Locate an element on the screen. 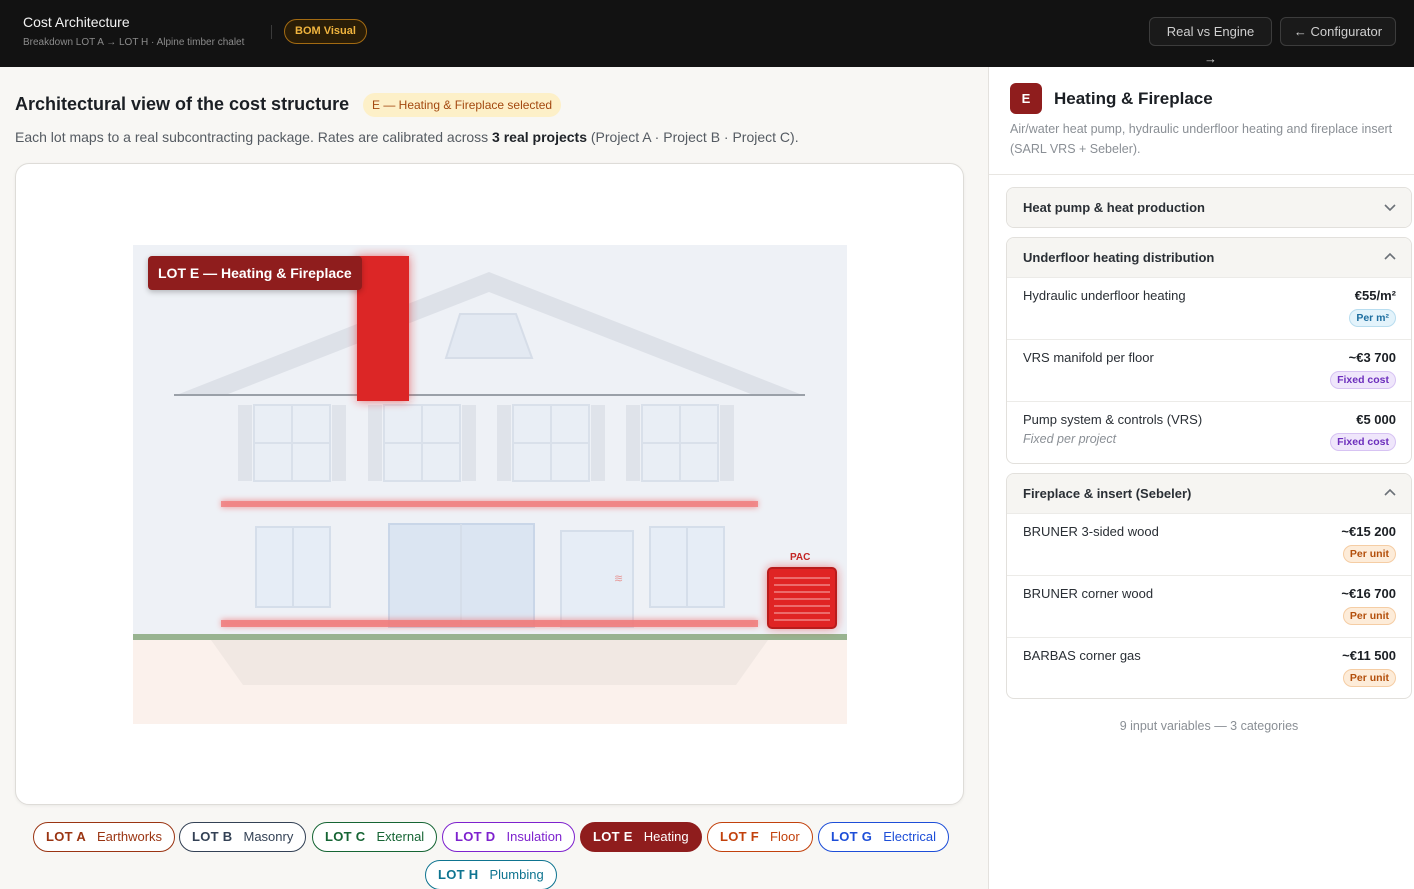 The width and height of the screenshot is (1414, 889). lot-chip-g: LOT G Electrical is located at coordinates (883, 837).